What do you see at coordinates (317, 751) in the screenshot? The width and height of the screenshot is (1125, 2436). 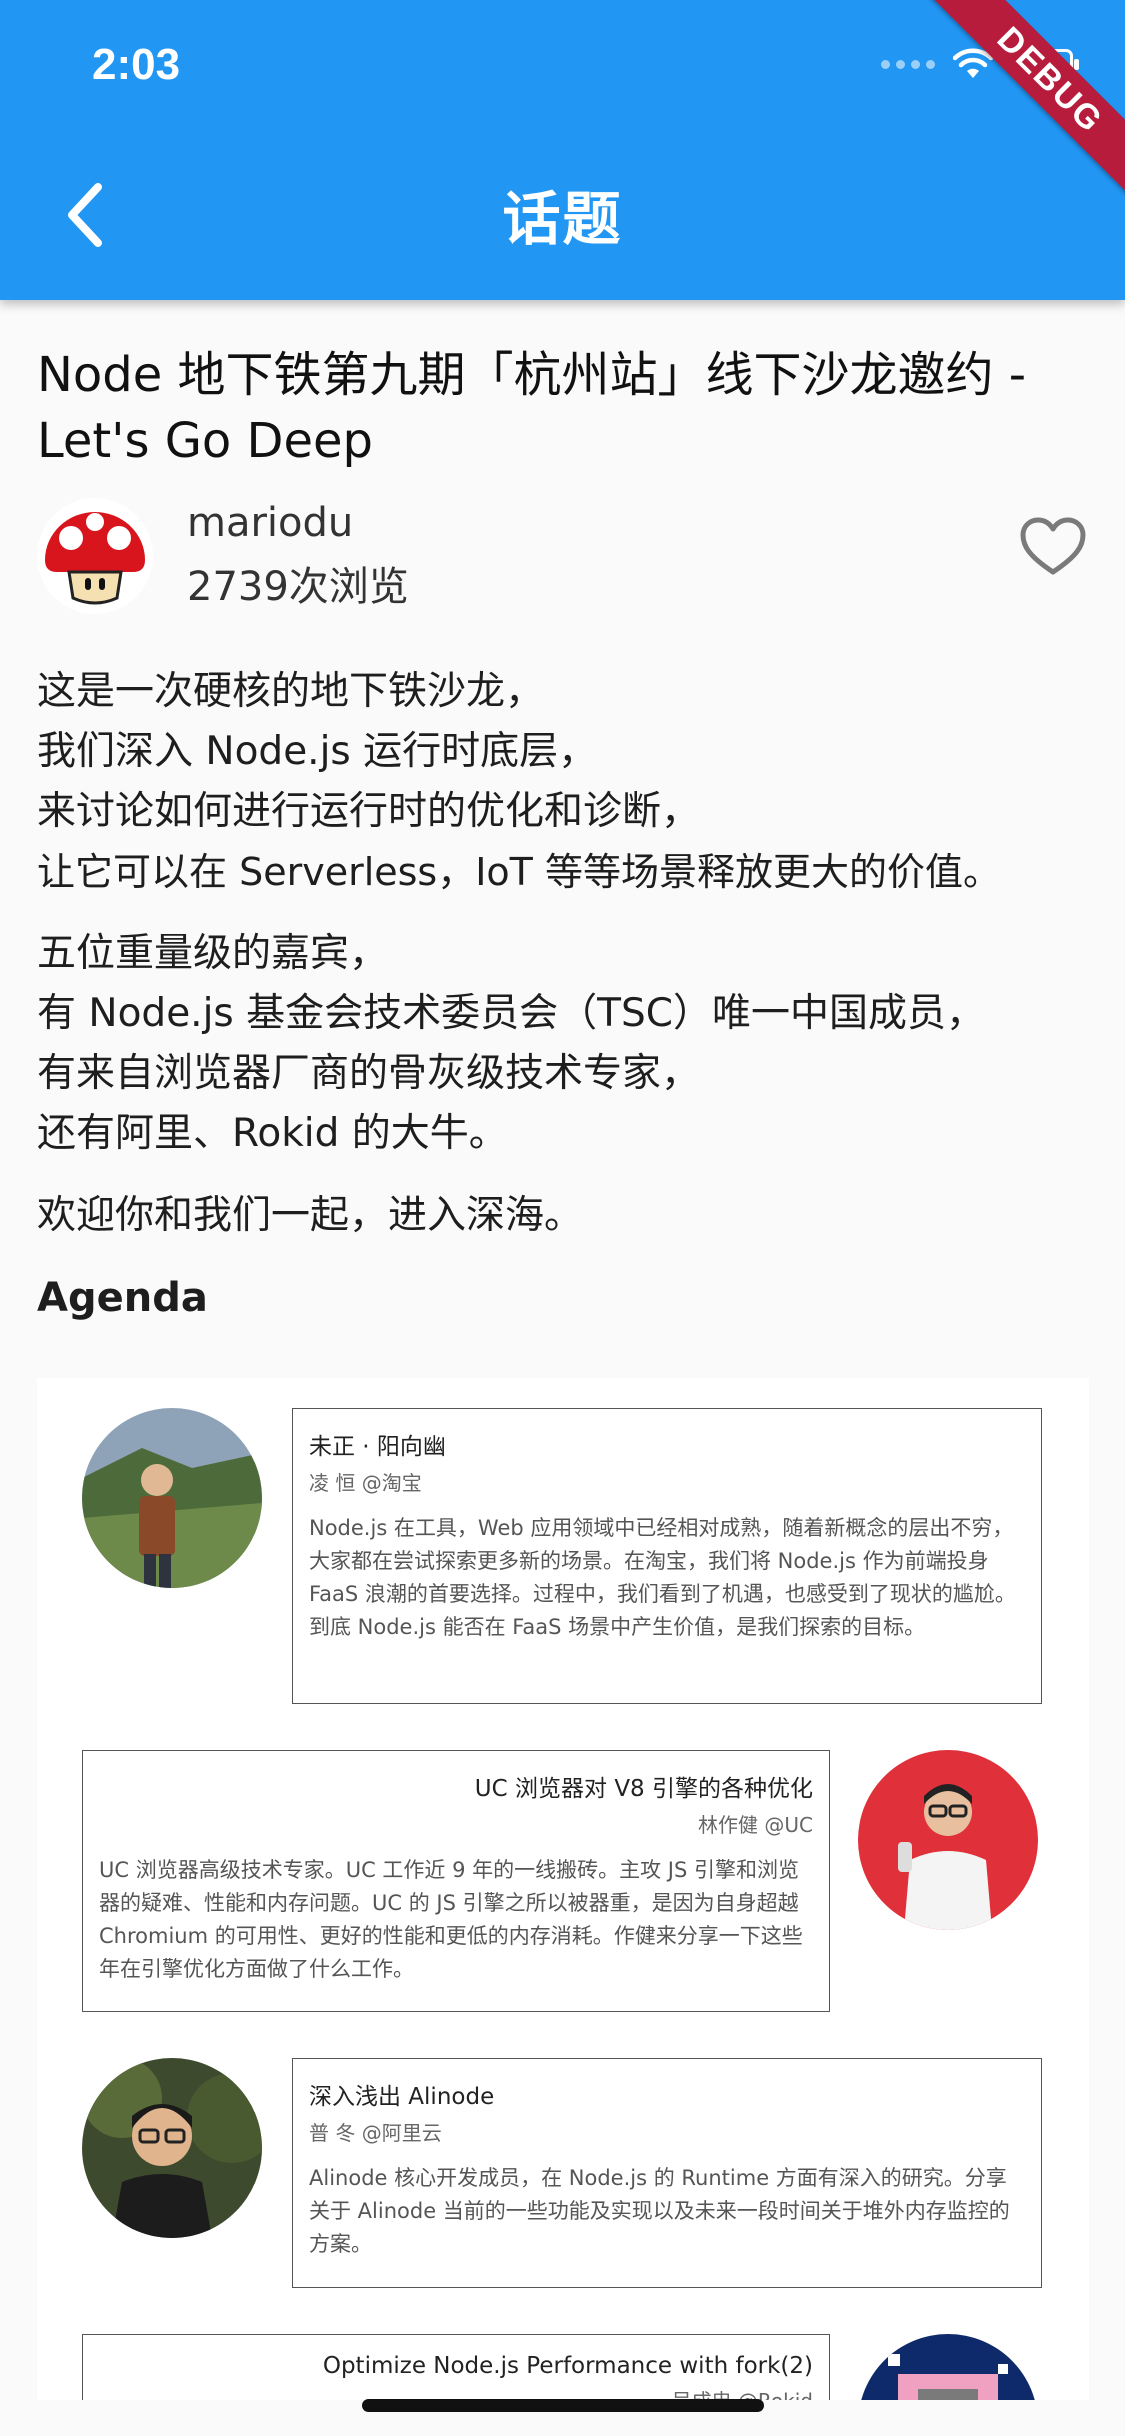 I see `text-line: 我们深入 Node.js 运行时底层，` at bounding box center [317, 751].